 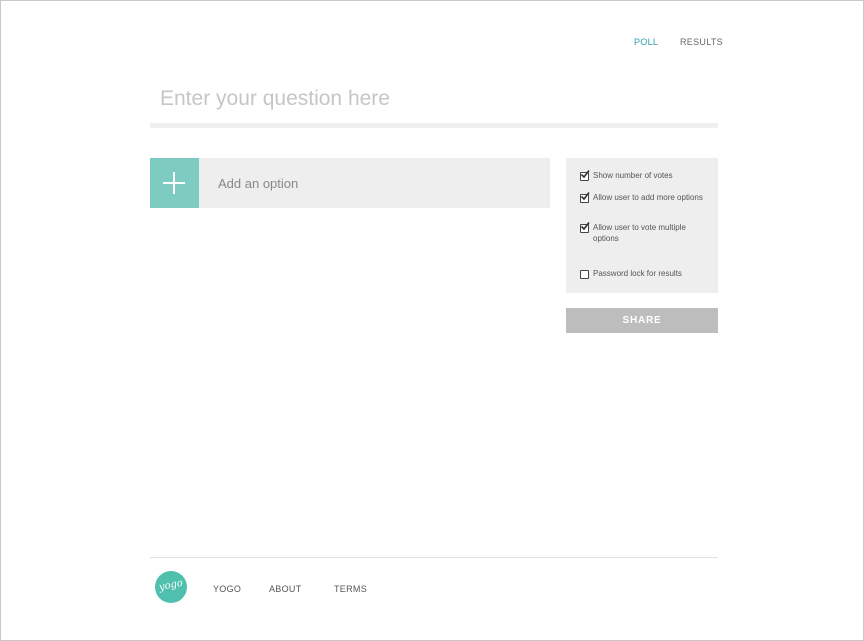 What do you see at coordinates (584, 274) in the screenshot?
I see `checkbox-password-lock` at bounding box center [584, 274].